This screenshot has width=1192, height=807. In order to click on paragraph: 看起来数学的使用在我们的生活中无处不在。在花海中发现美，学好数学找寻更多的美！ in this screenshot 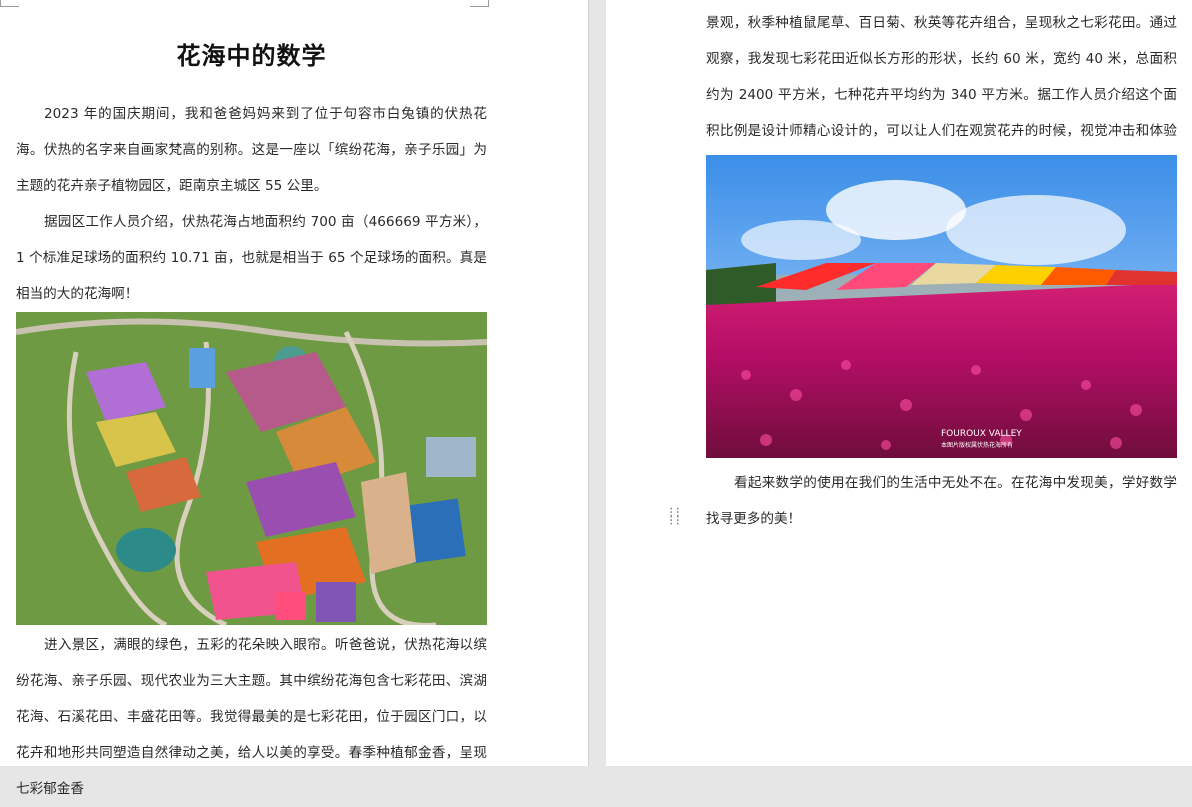, I will do `click(941, 501)`.